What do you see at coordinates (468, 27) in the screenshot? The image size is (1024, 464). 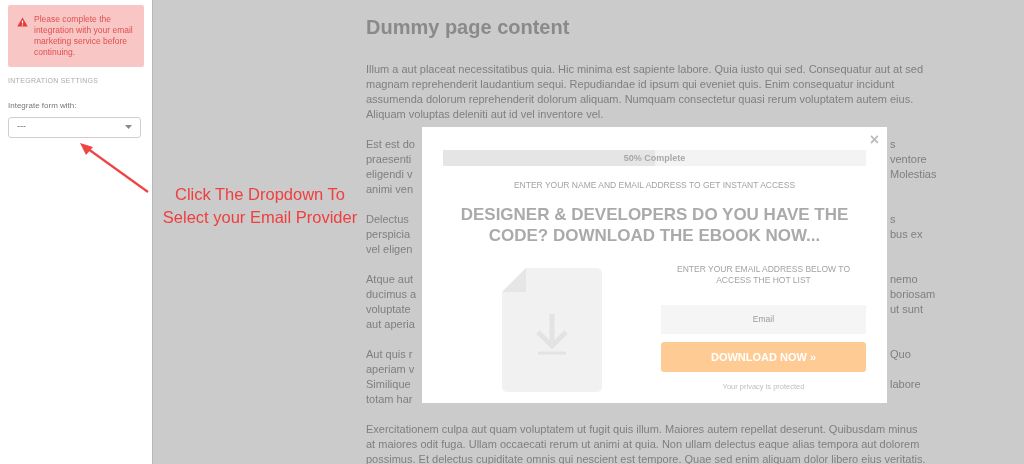 I see `page-heading: Dummy page content` at bounding box center [468, 27].